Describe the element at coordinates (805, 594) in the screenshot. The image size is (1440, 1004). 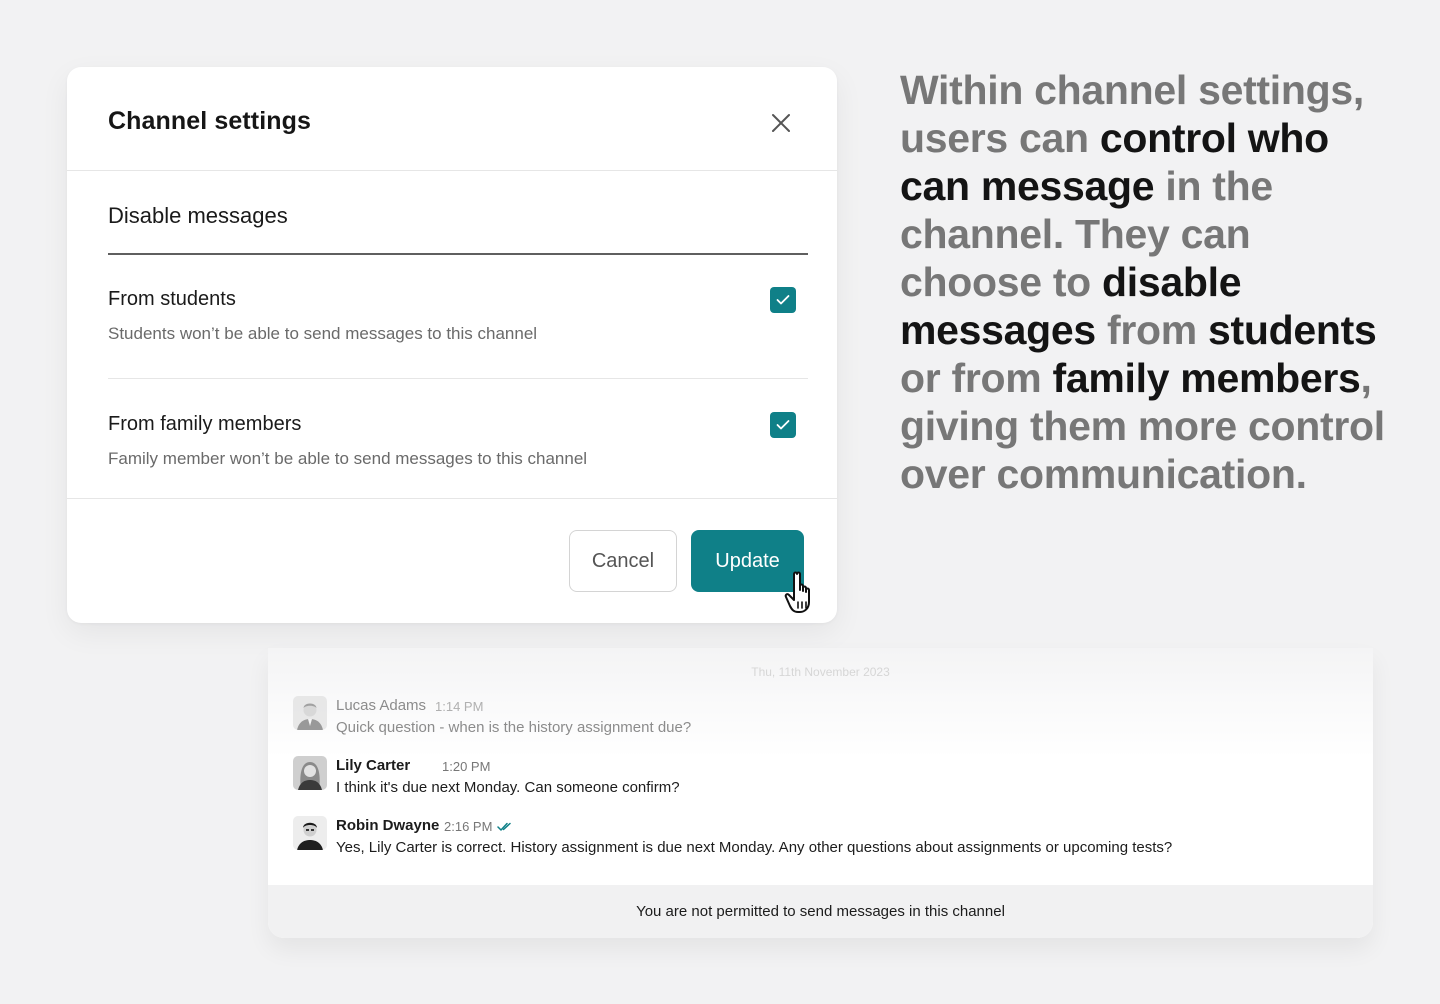
I see `hand-pointer-cursor-icon` at that location.